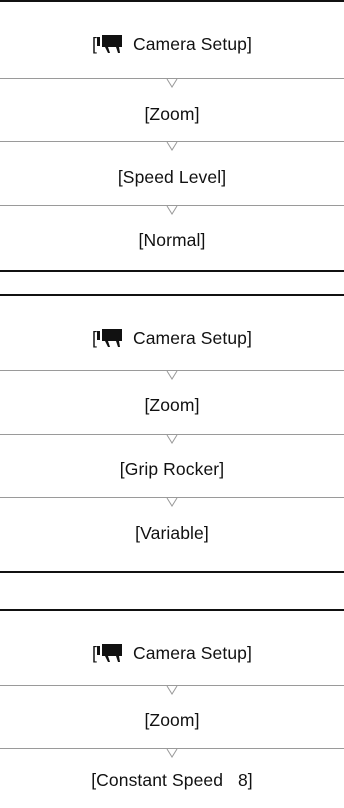 The width and height of the screenshot is (344, 808). Describe the element at coordinates (172, 572) in the screenshot. I see `block-2-bottom-rule` at that location.